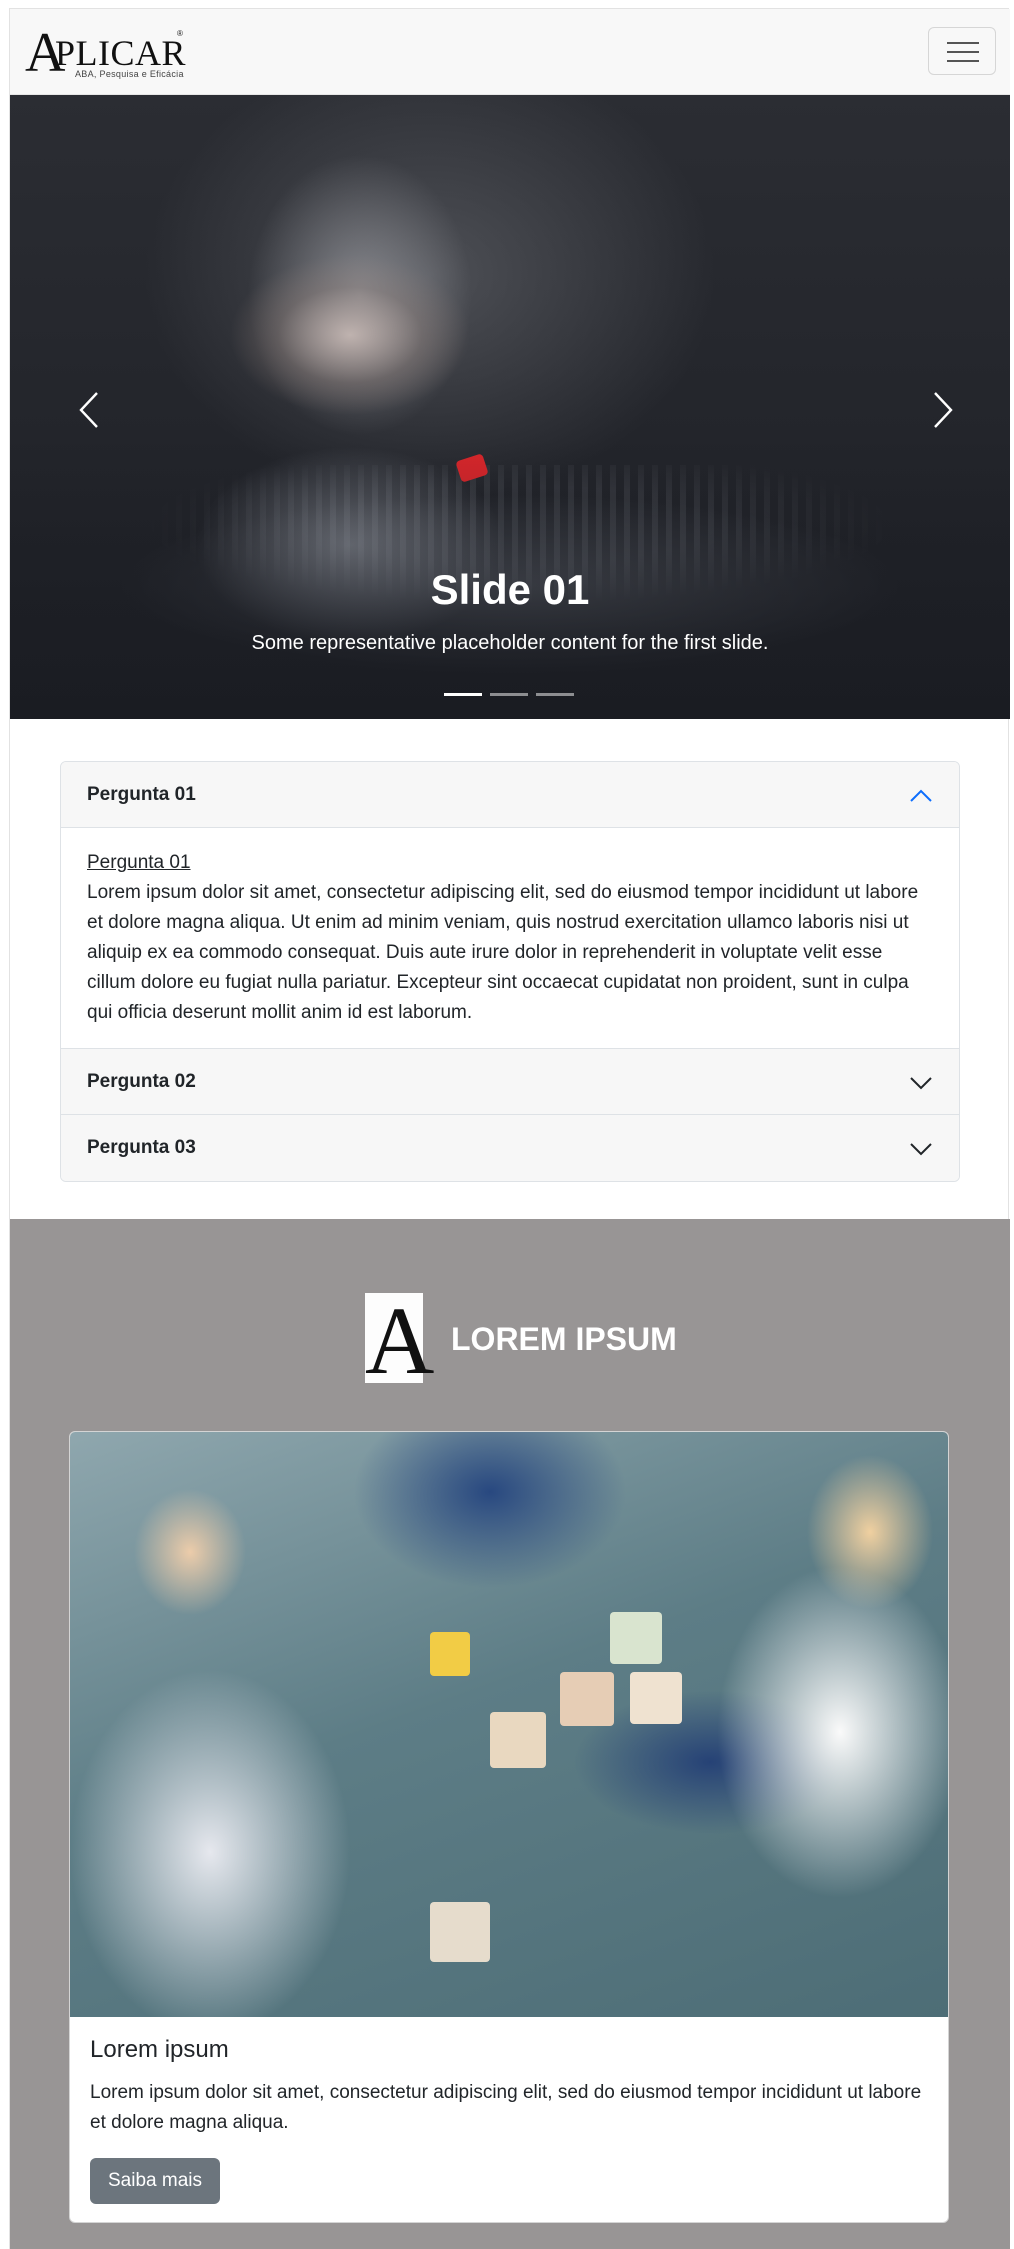 This screenshot has height=2249, width=1014. Describe the element at coordinates (129, 74) in the screenshot. I see `brand-tagline: ABA, Pesquisa e Eficácia` at that location.